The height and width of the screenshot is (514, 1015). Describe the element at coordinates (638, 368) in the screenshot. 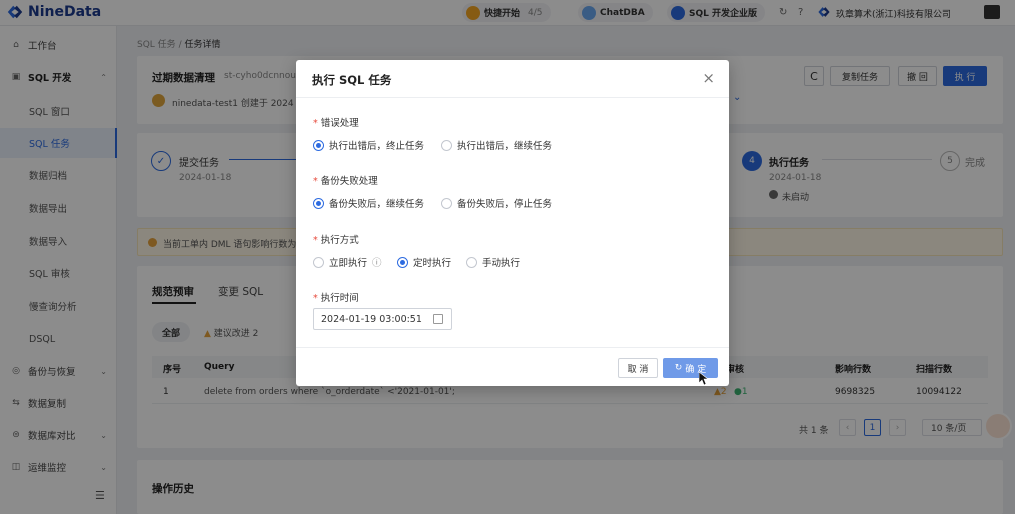

I see `cancel-button: 取 消` at that location.